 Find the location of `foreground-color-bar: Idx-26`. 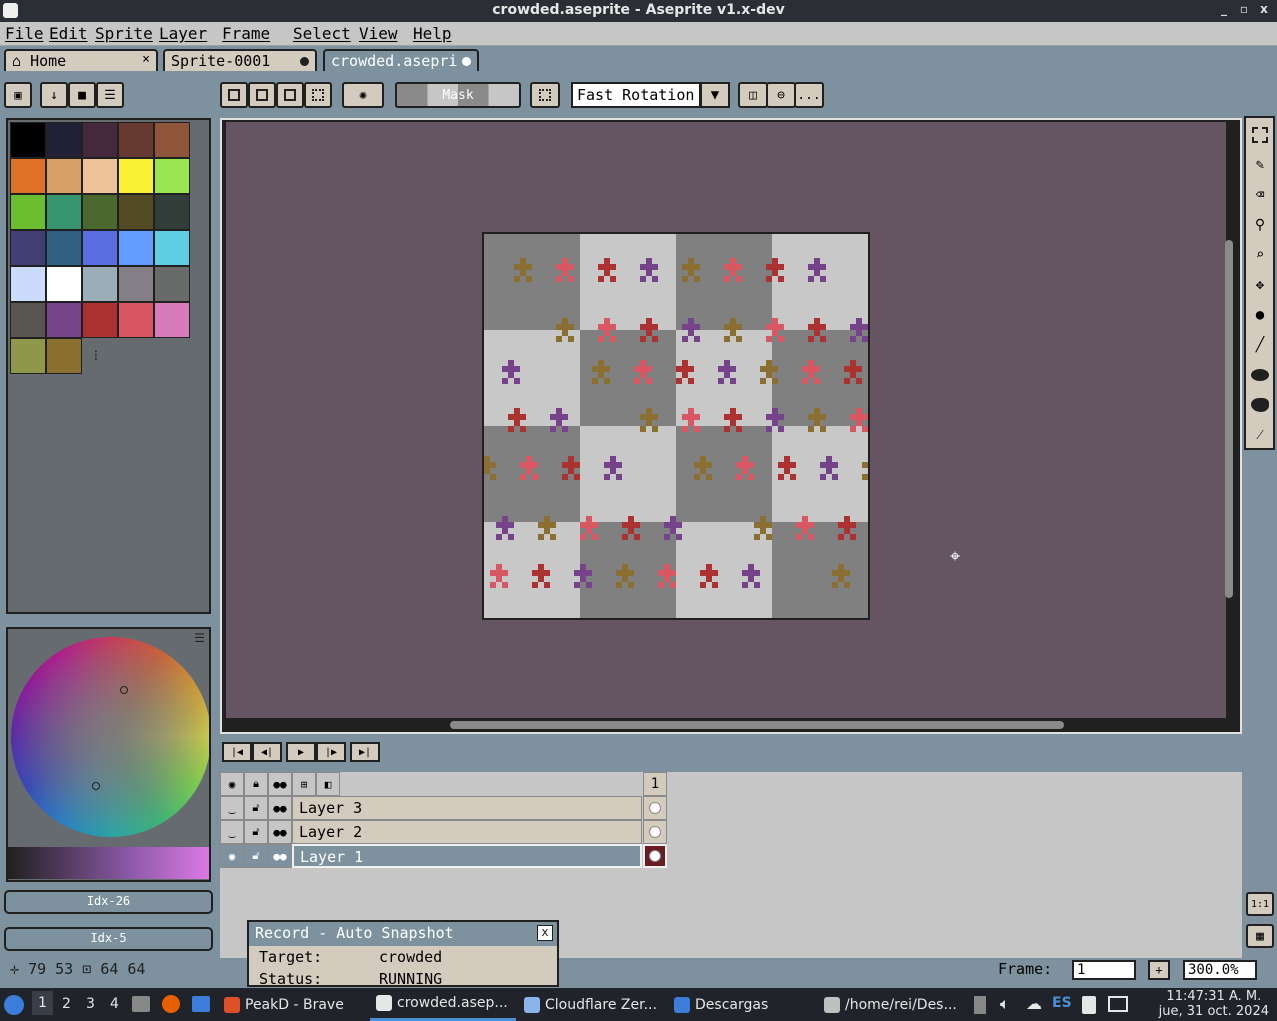

foreground-color-bar: Idx-26 is located at coordinates (108, 902).